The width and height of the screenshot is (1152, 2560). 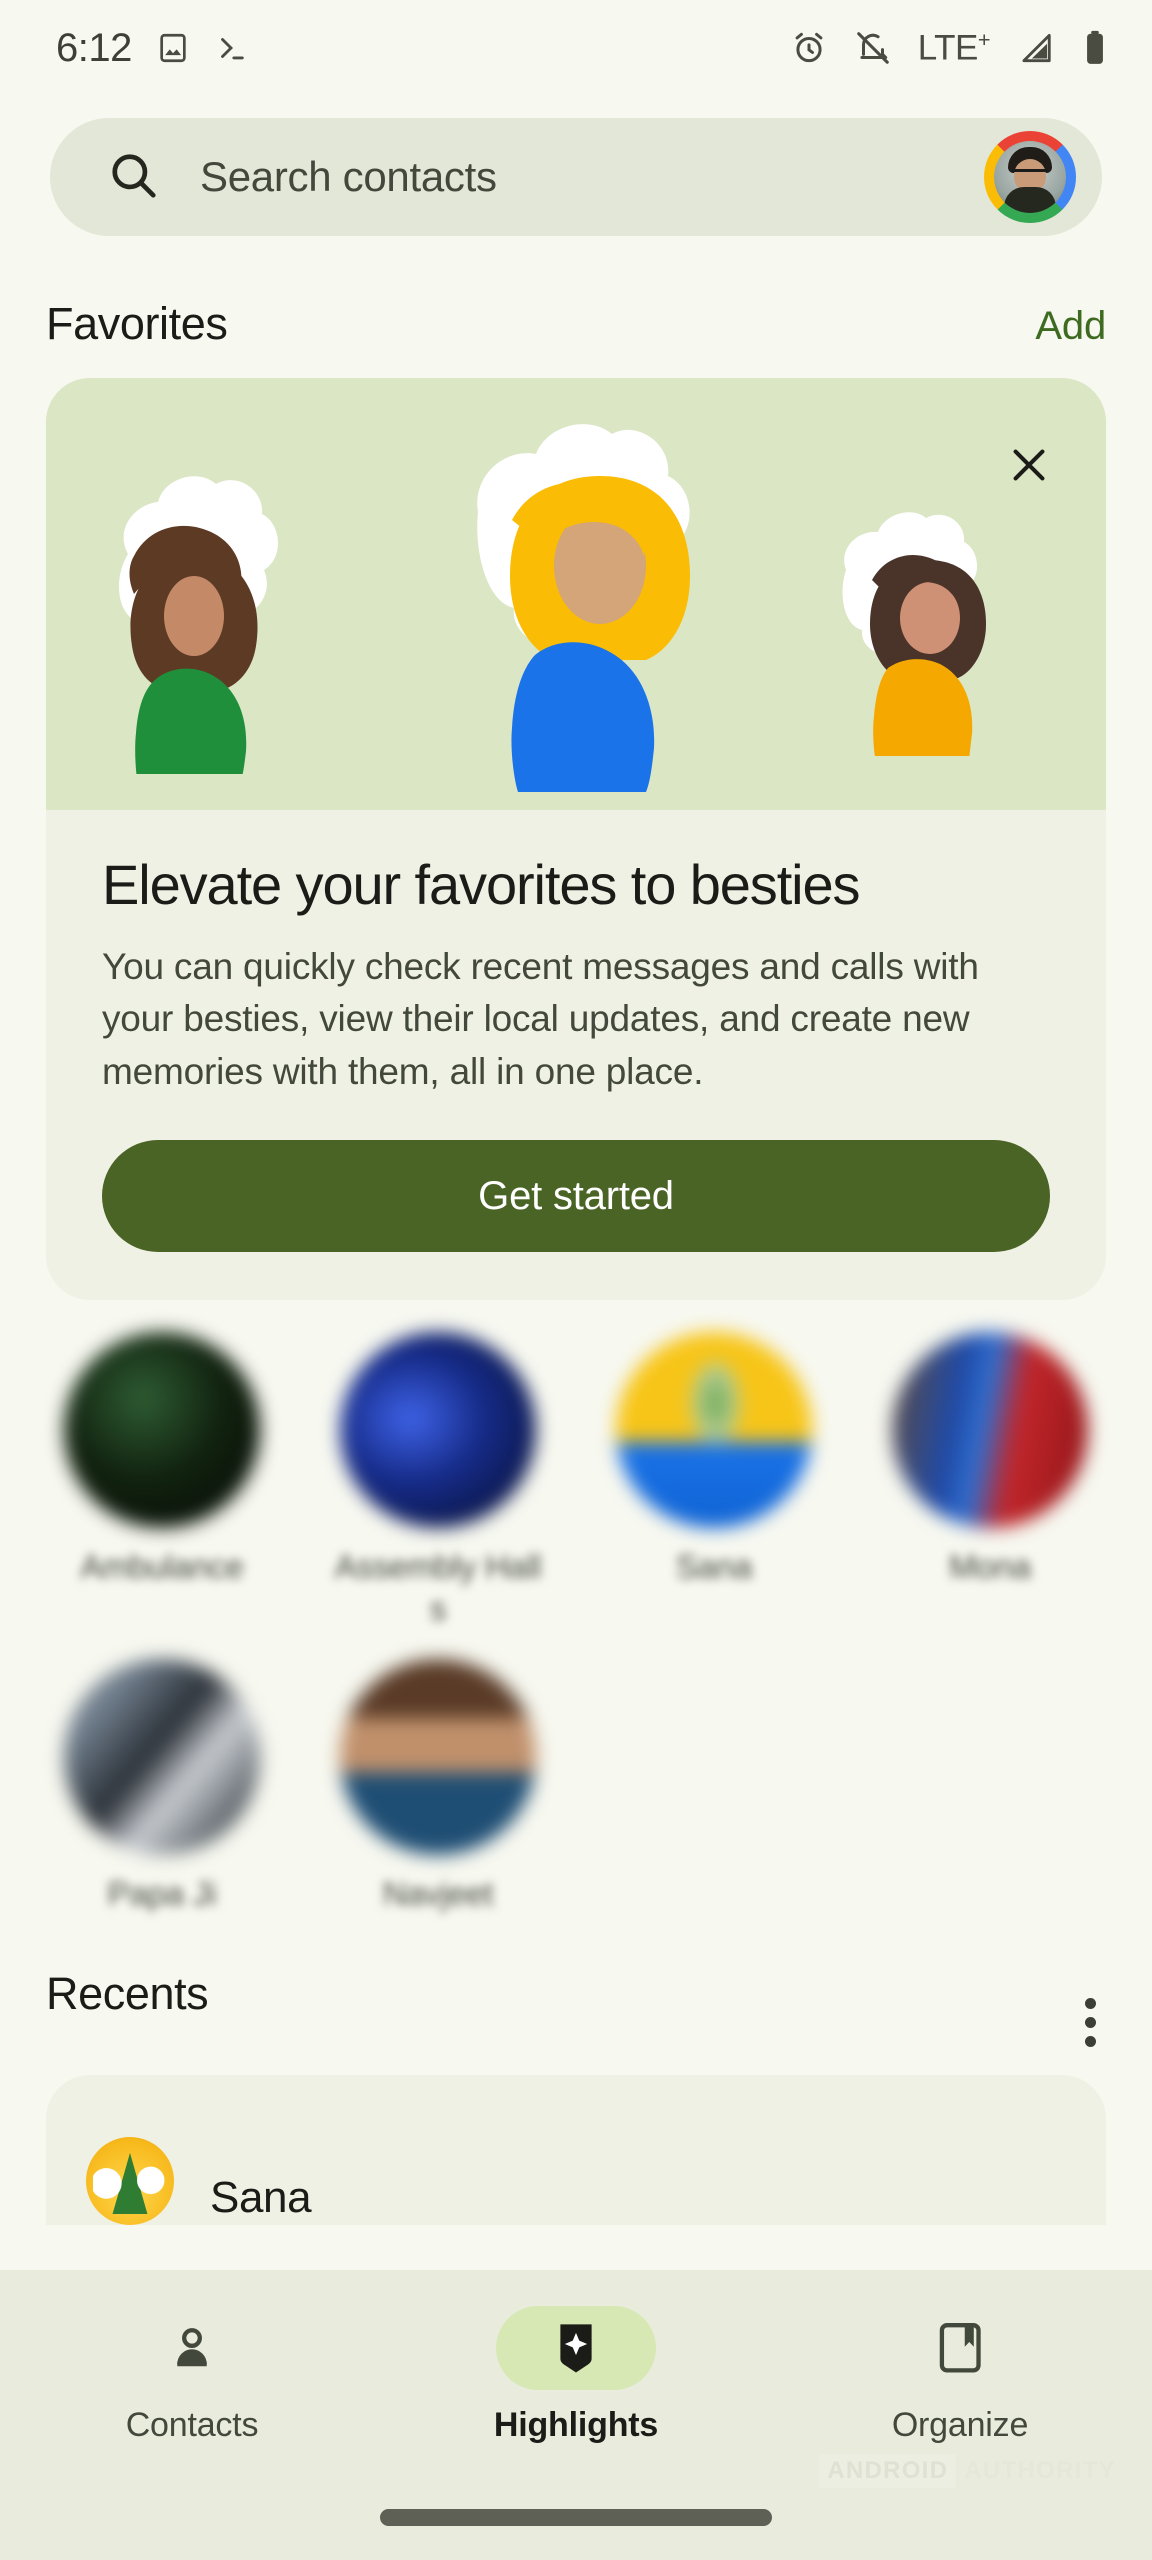 I want to click on recents-list: Sana, so click(x=576, y=2150).